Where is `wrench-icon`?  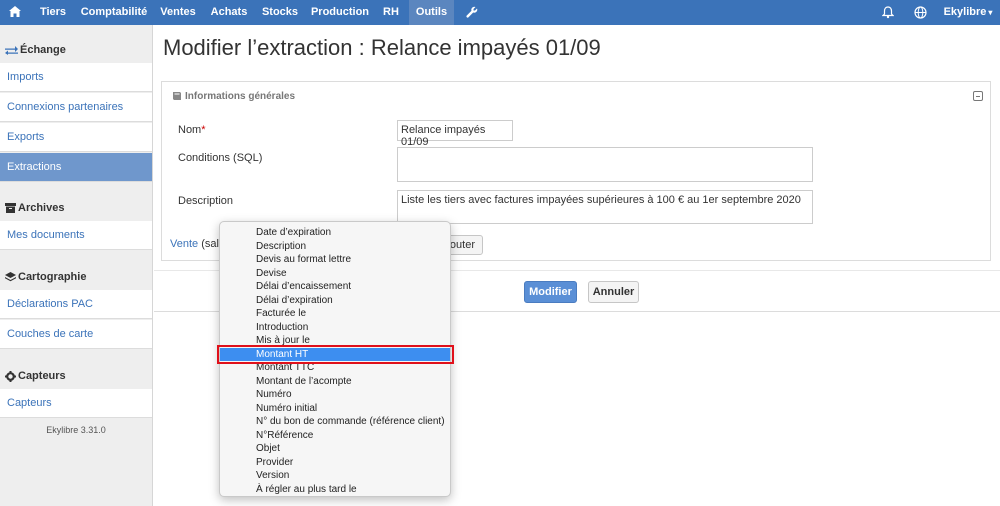
wrench-icon is located at coordinates (472, 12).